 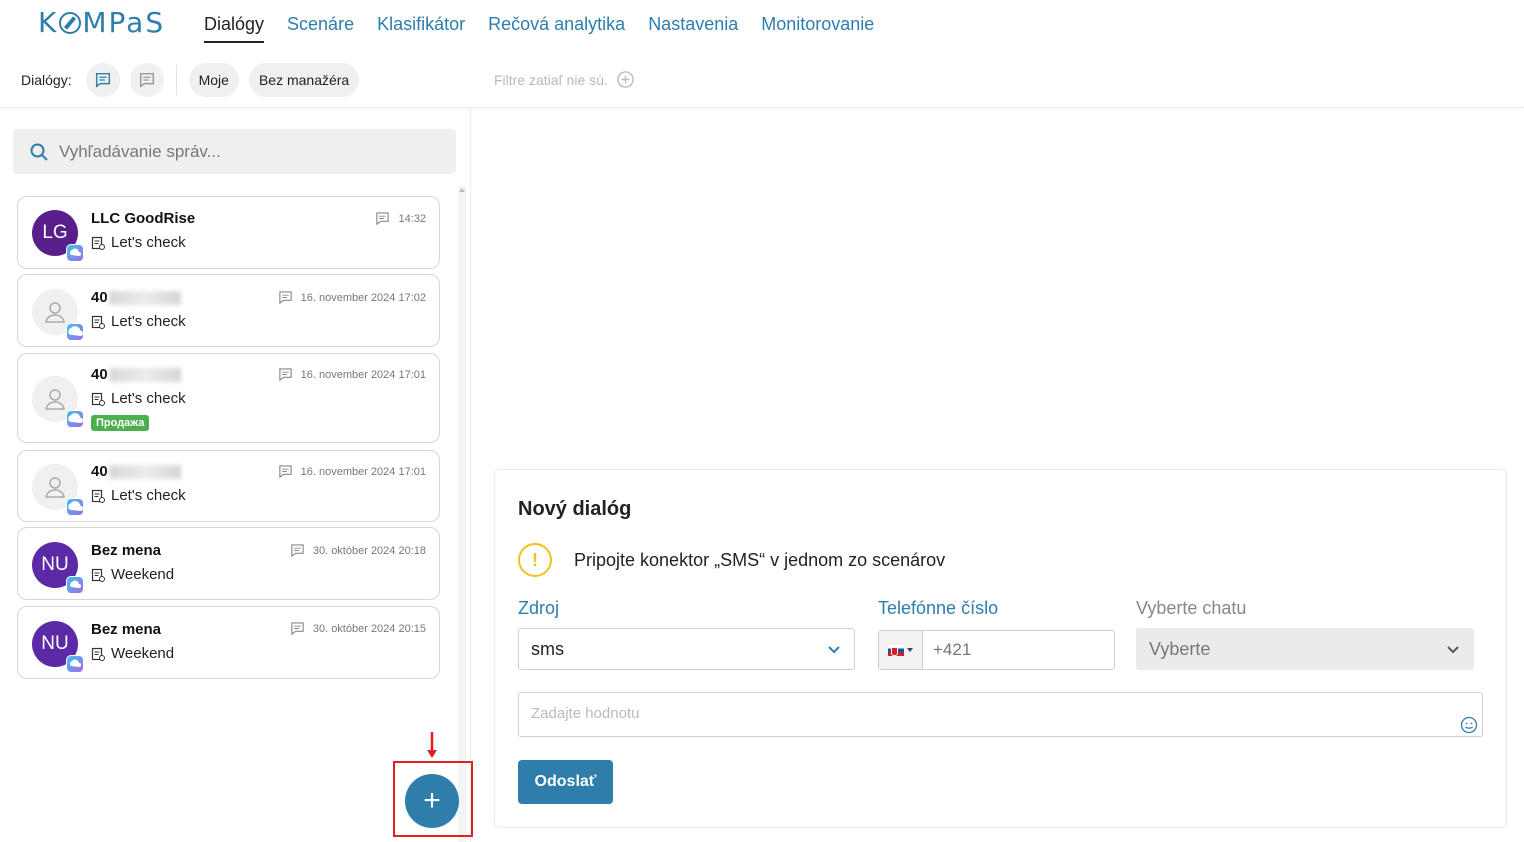 What do you see at coordinates (817, 28) in the screenshot?
I see `nav-monitoring: Monitorovanie` at bounding box center [817, 28].